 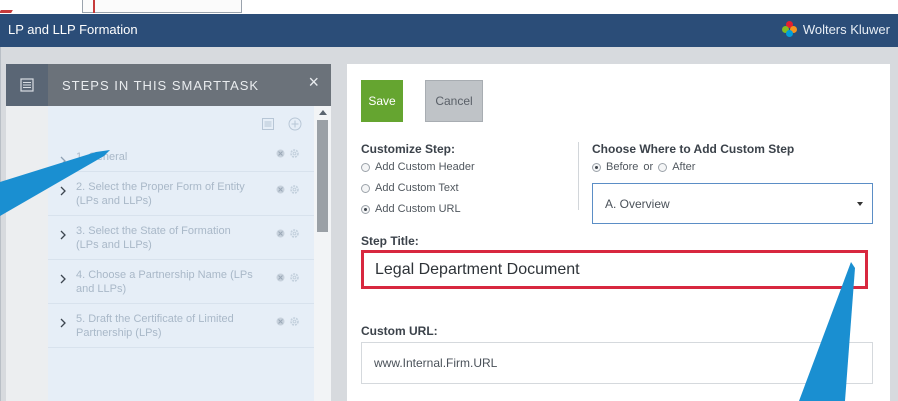 What do you see at coordinates (789, 29) in the screenshot?
I see `wolters-kluwer-logo-icon` at bounding box center [789, 29].